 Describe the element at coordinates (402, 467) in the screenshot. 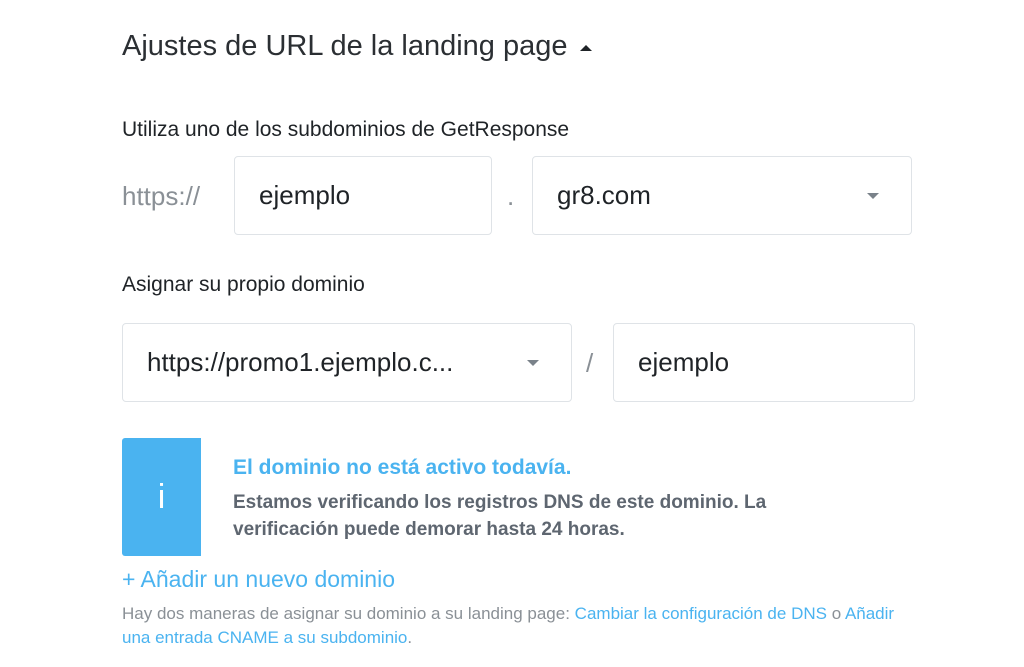

I see `notice-title: El dominio no está activo todavía.` at that location.